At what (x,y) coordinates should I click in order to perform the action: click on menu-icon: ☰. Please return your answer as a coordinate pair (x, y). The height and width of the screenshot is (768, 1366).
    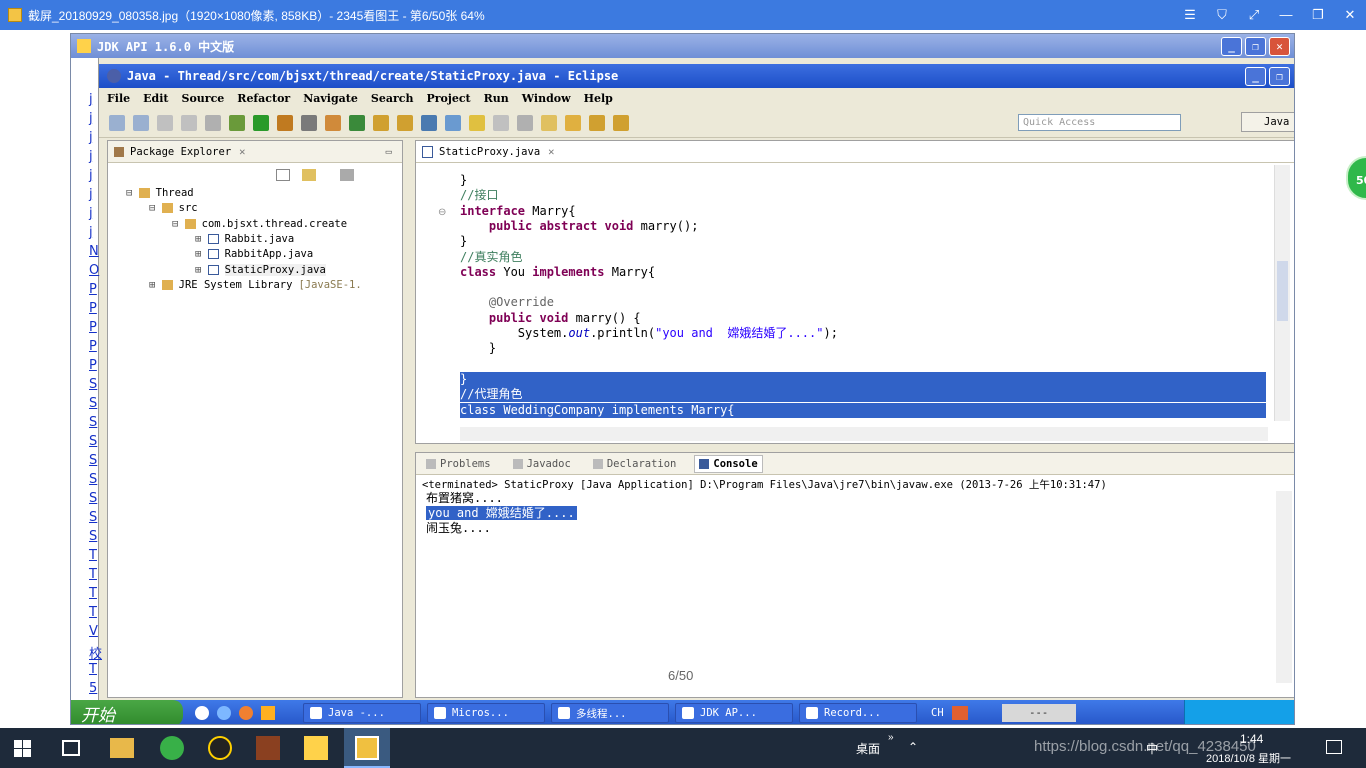
    Looking at the image, I should click on (1190, 15).